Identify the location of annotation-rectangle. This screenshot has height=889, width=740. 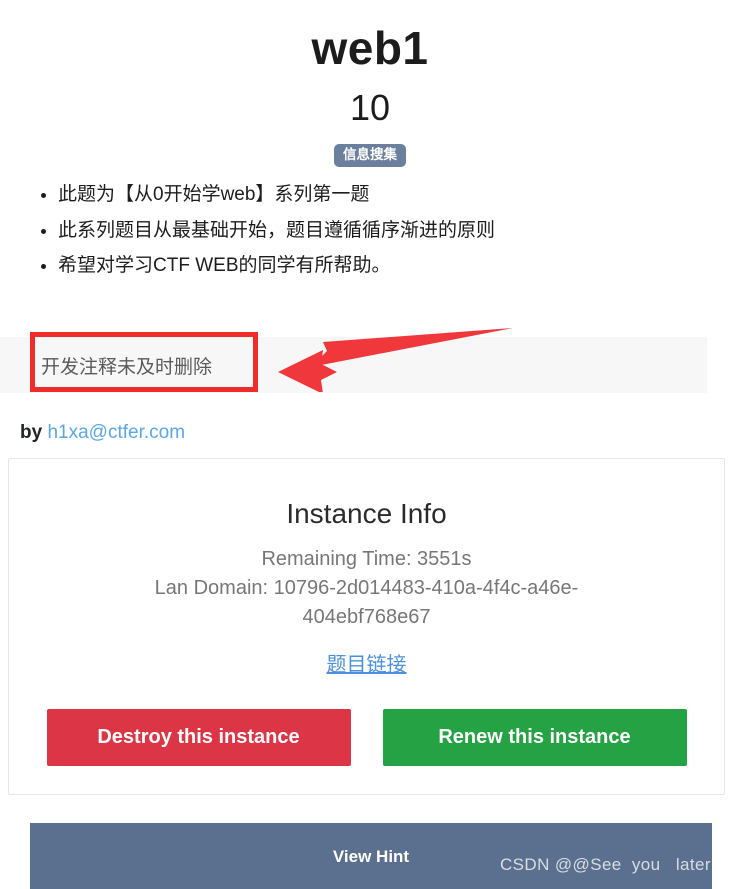
(144, 362).